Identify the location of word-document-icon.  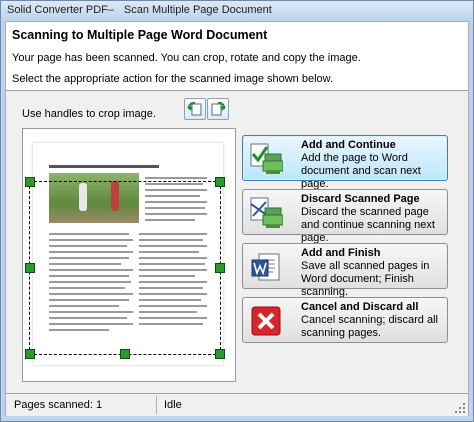
(265, 267).